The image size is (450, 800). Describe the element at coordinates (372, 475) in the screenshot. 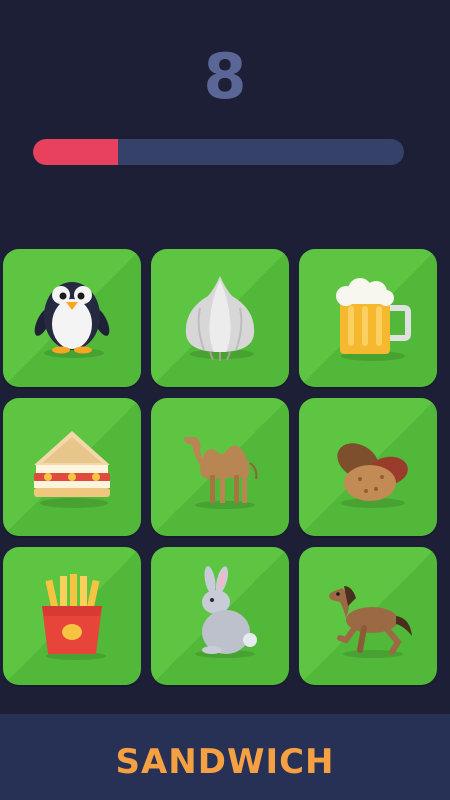

I see `potatoes-icon` at that location.